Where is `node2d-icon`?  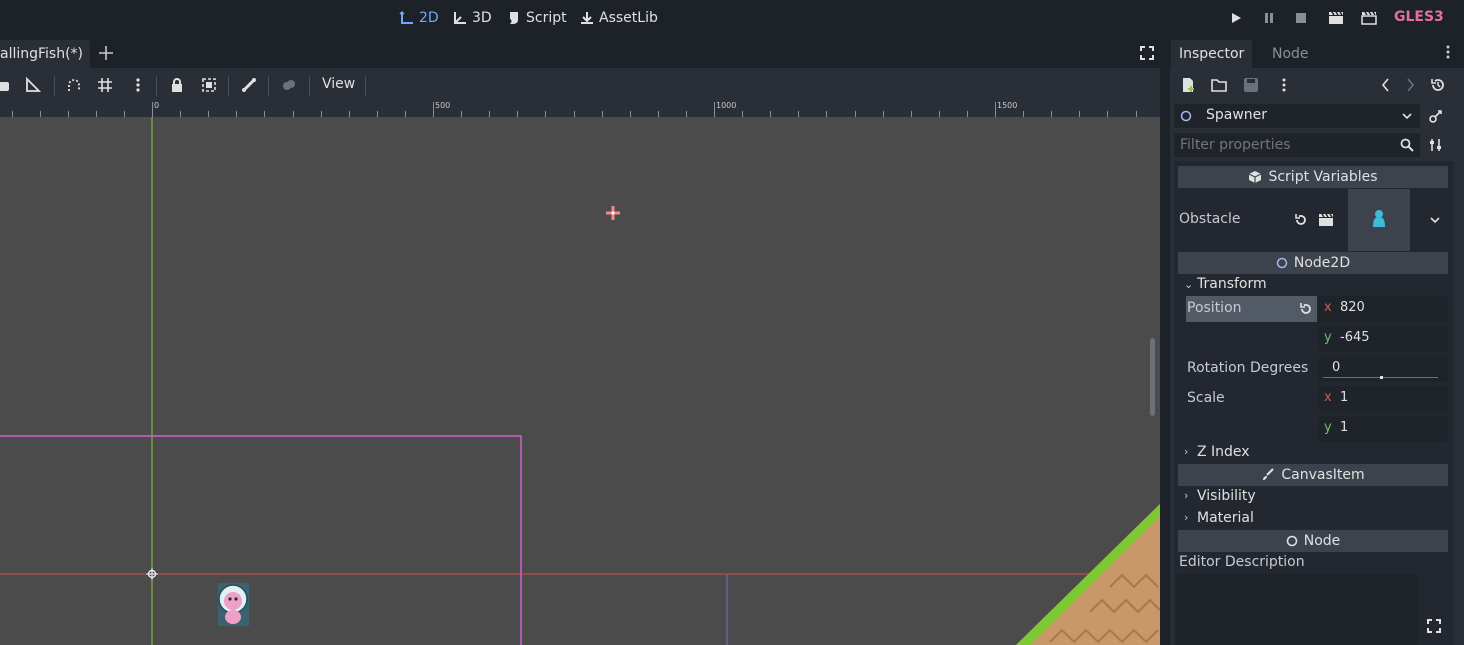 node2d-icon is located at coordinates (1186, 116).